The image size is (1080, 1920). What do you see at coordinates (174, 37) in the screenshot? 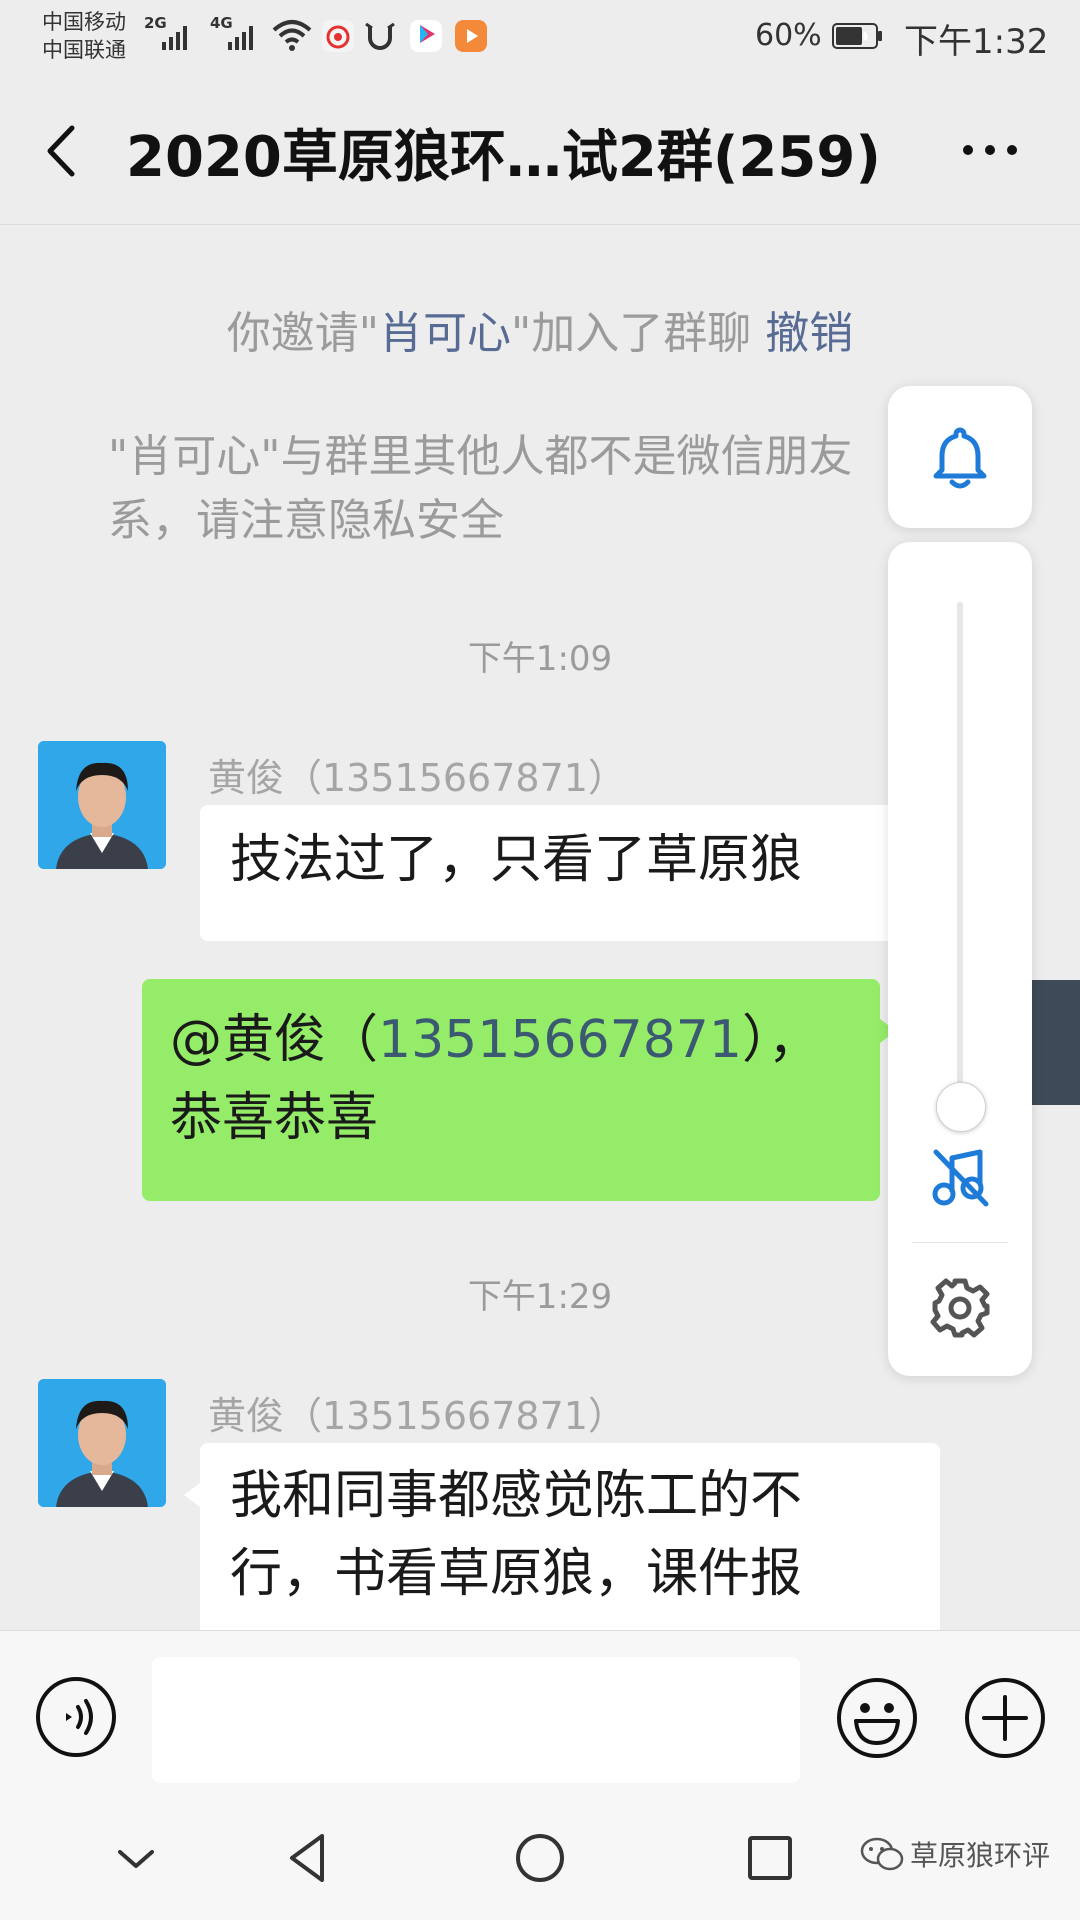
I see `signal-icon` at bounding box center [174, 37].